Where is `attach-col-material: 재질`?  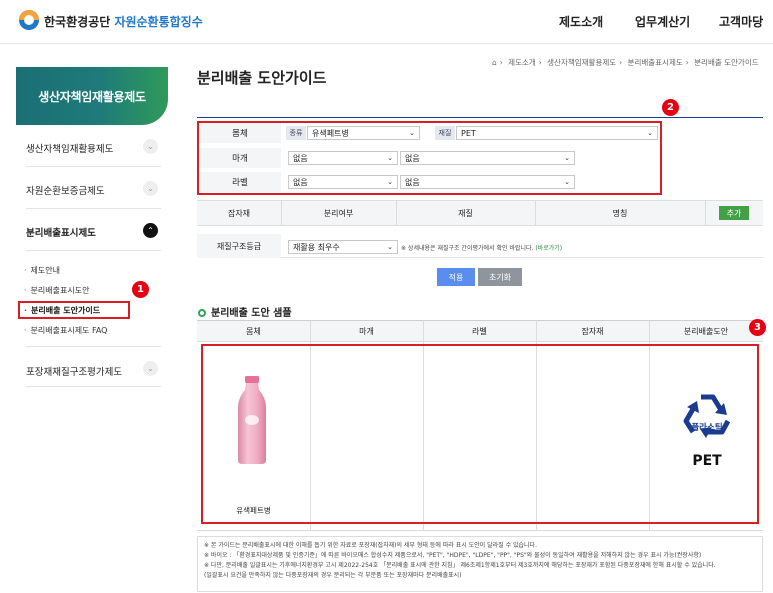 attach-col-material: 재질 is located at coordinates (465, 213).